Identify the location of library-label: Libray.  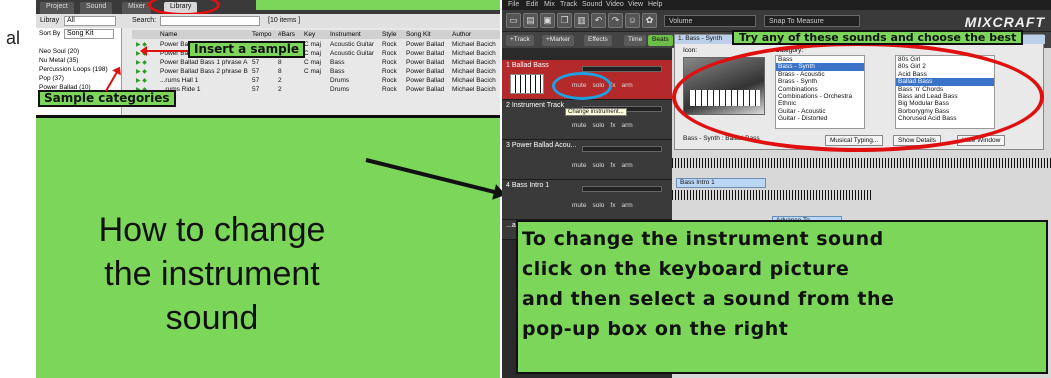
(50, 20).